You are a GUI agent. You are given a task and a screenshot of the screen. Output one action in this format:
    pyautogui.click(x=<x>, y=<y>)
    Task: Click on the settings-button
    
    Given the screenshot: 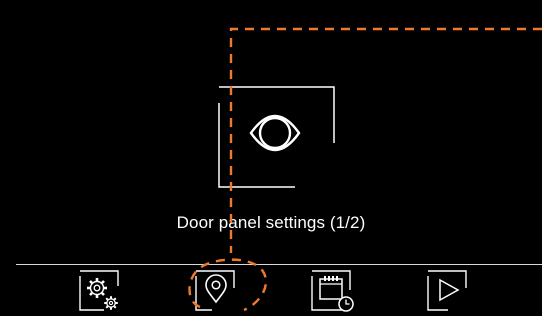 What is the action you would take?
    pyautogui.click(x=100, y=292)
    